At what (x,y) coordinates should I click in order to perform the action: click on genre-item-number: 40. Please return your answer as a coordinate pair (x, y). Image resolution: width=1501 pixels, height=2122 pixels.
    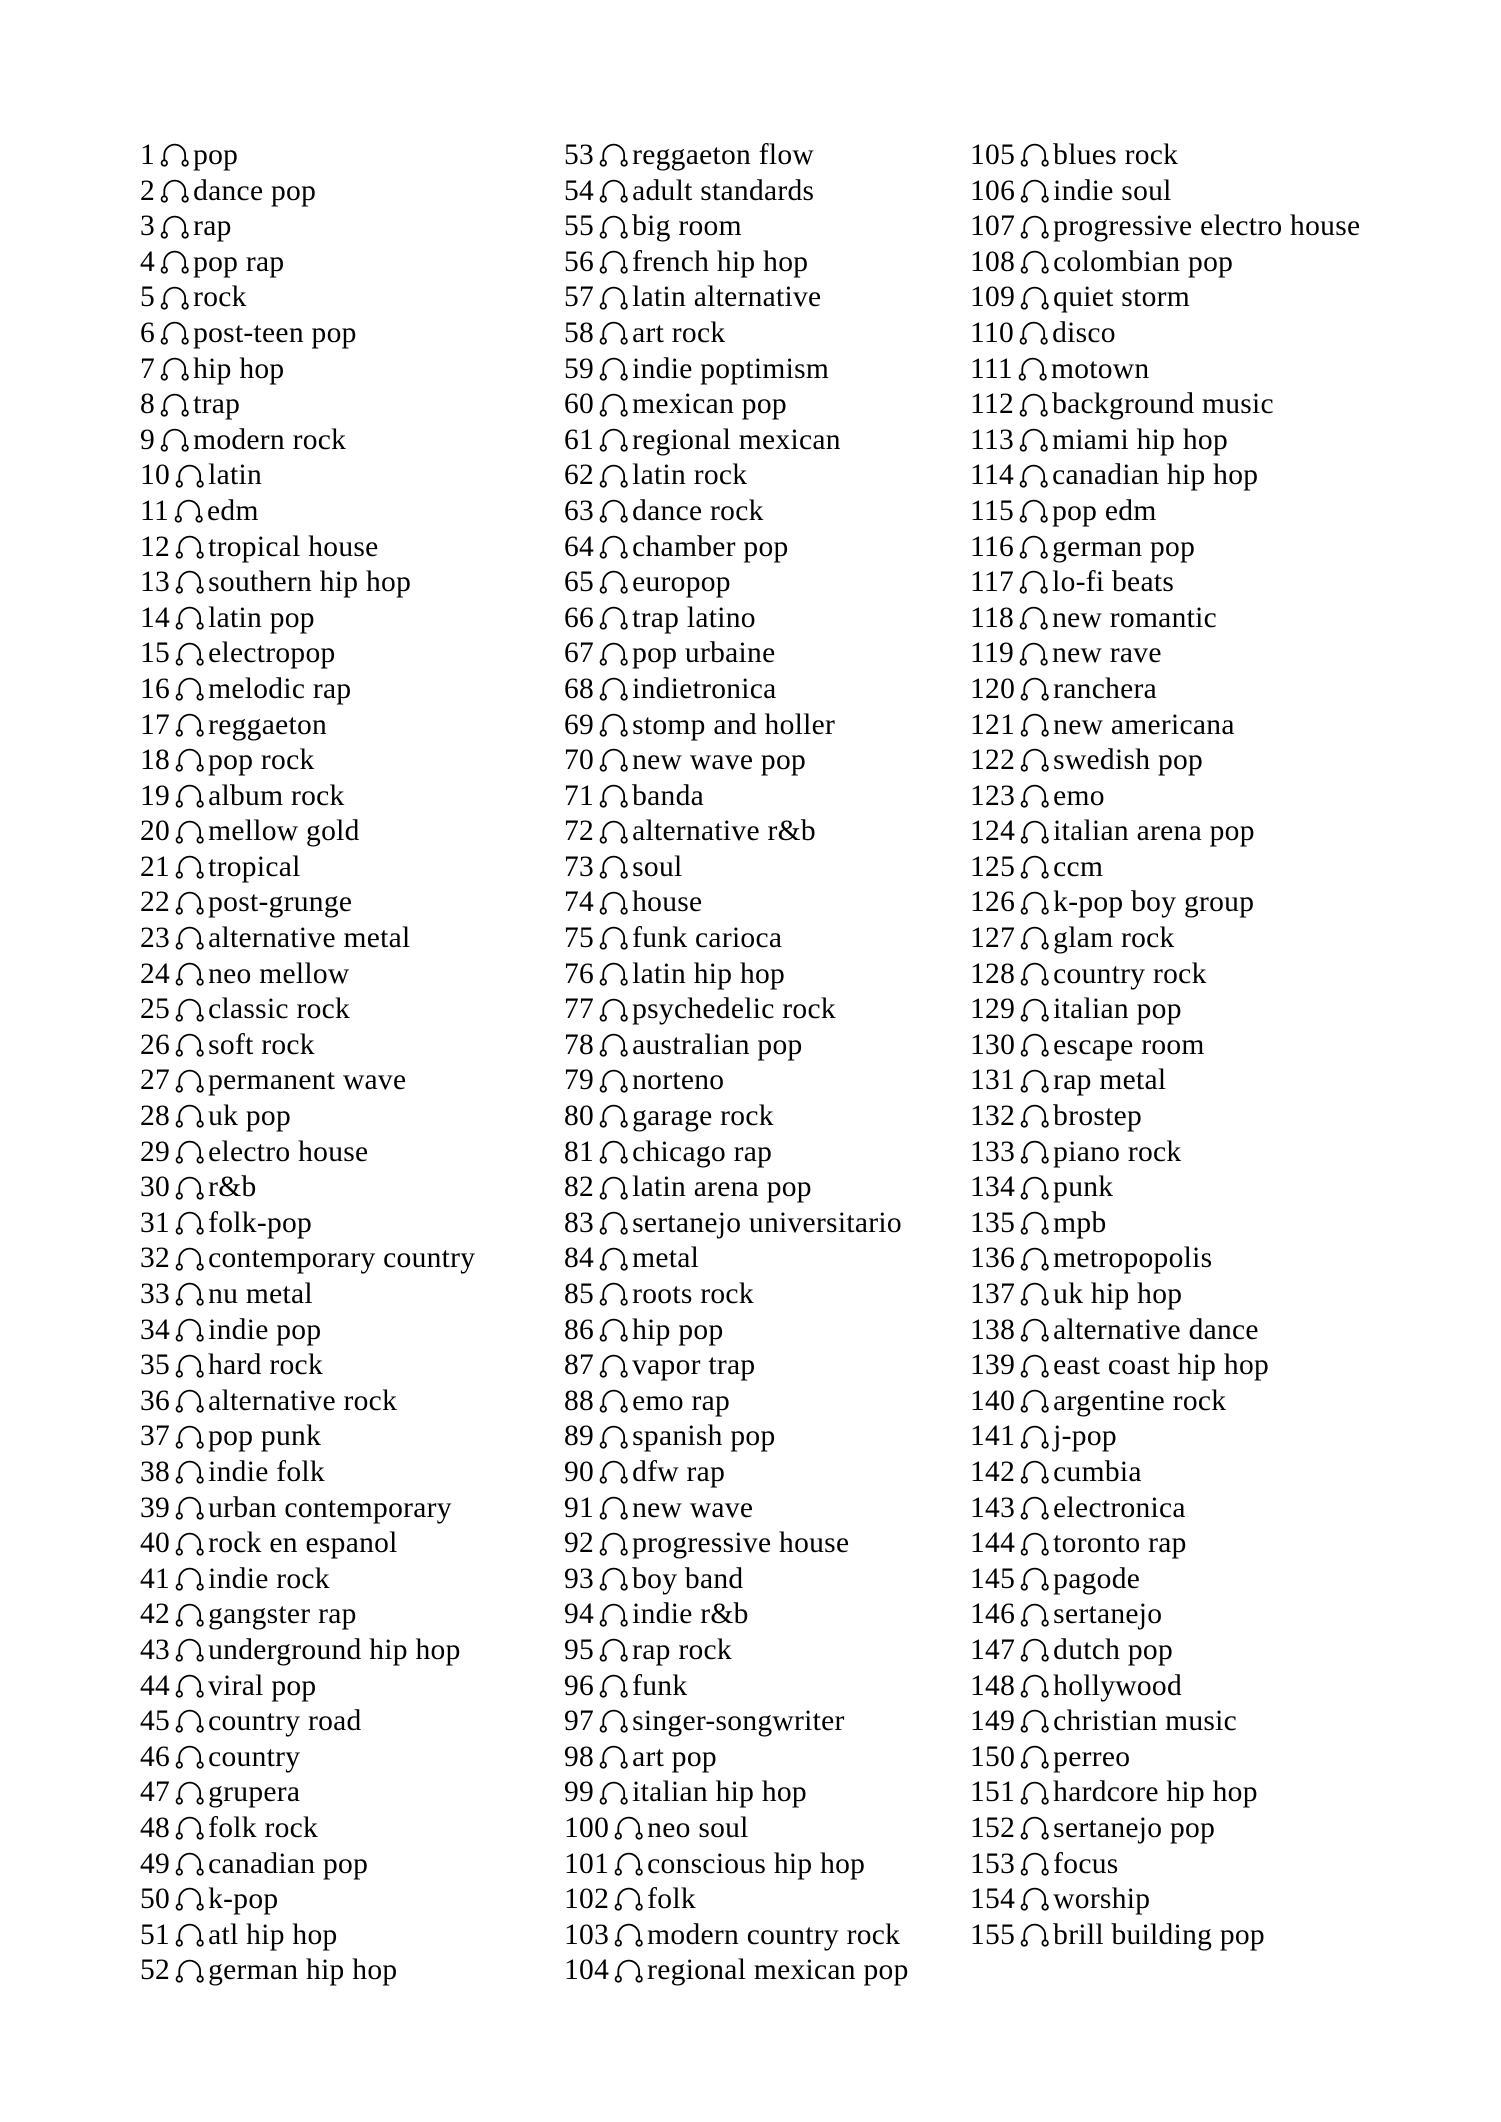
    Looking at the image, I should click on (155, 1543).